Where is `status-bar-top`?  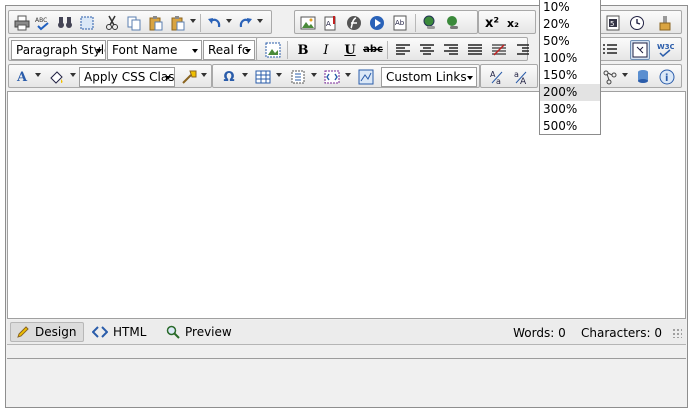 status-bar-top is located at coordinates (346, 351).